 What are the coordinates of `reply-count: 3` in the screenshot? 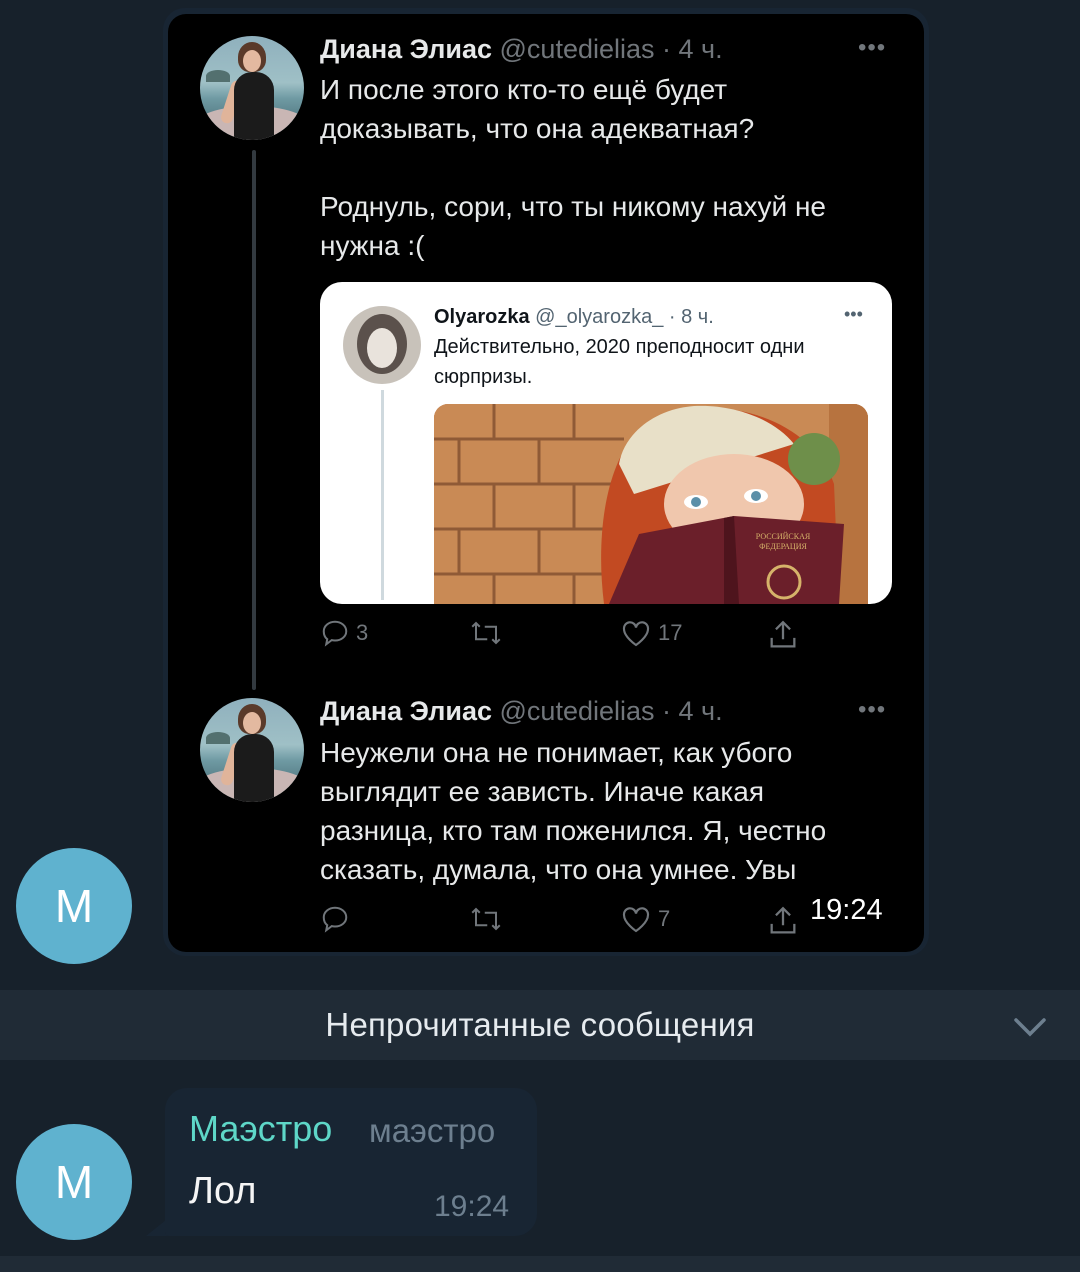 It's located at (362, 632).